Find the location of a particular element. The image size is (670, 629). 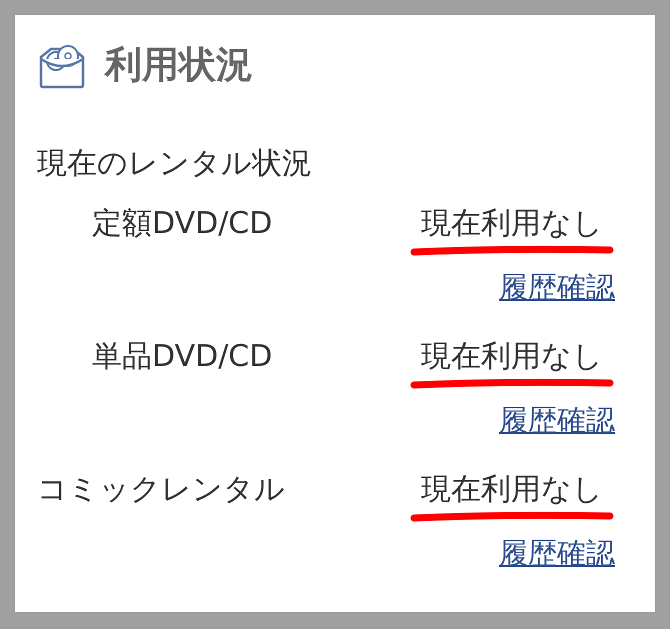

rental-type-label: コミックレンタル is located at coordinates (161, 488).